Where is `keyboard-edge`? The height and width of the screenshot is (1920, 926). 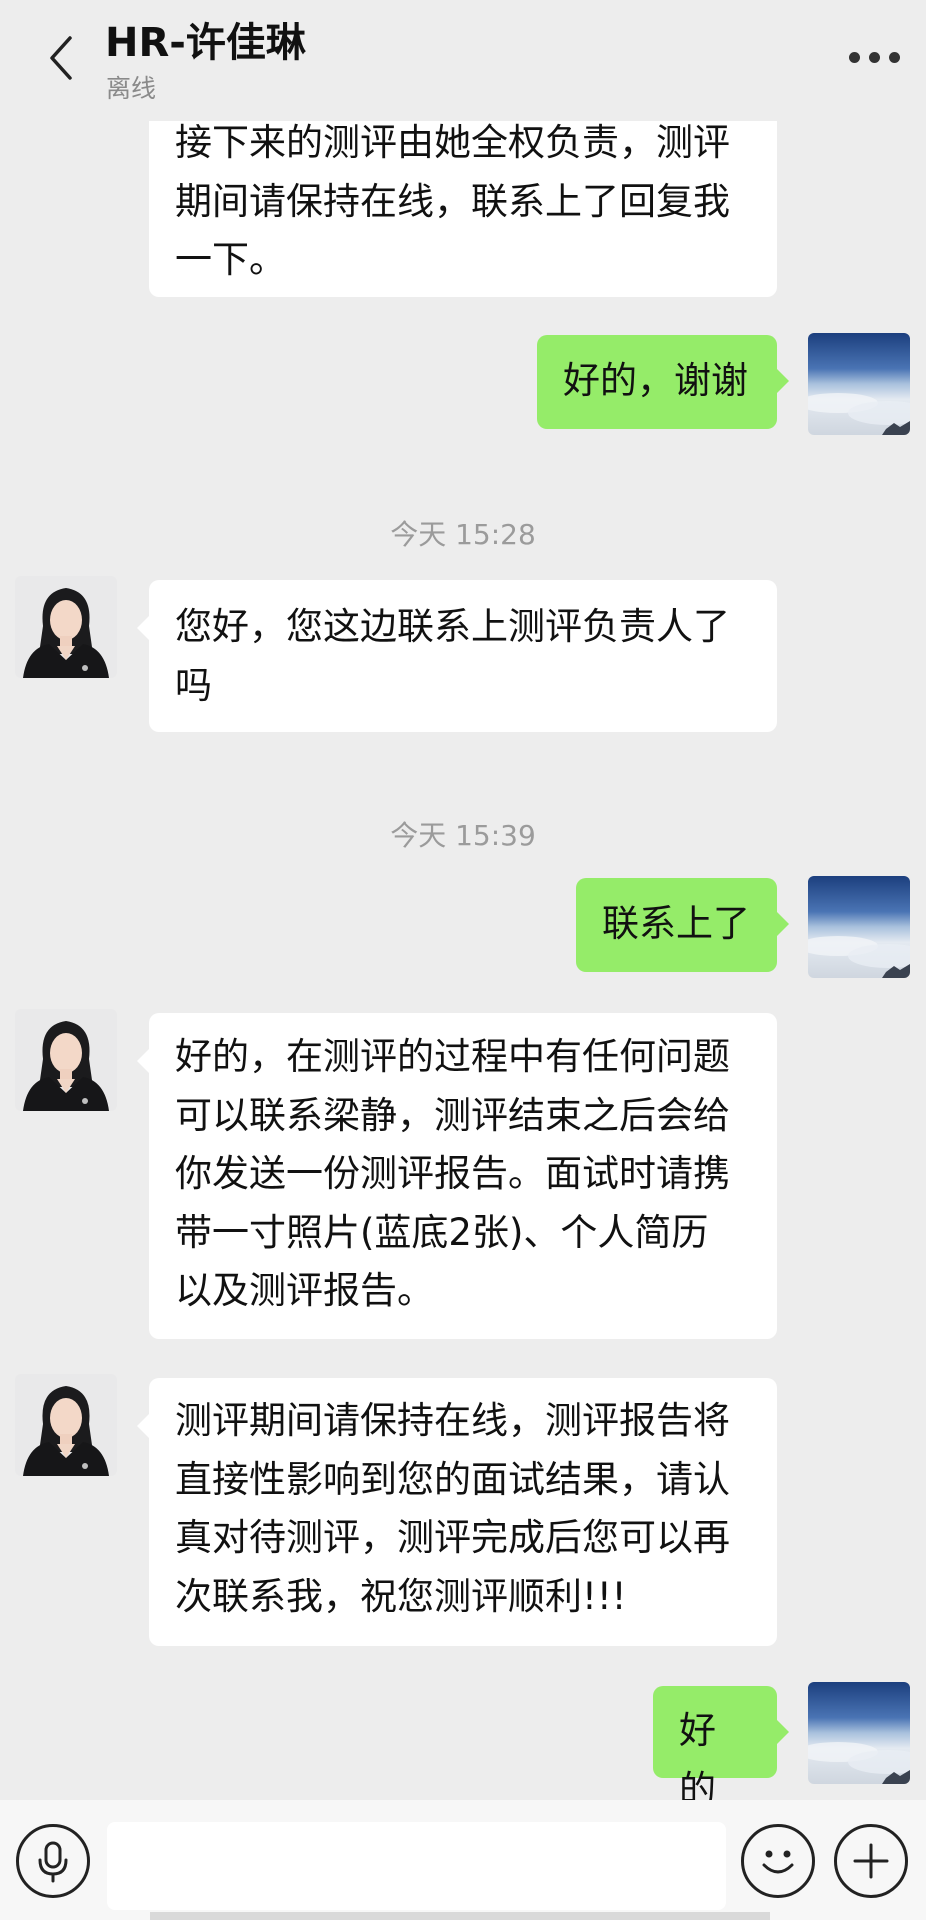 keyboard-edge is located at coordinates (460, 1916).